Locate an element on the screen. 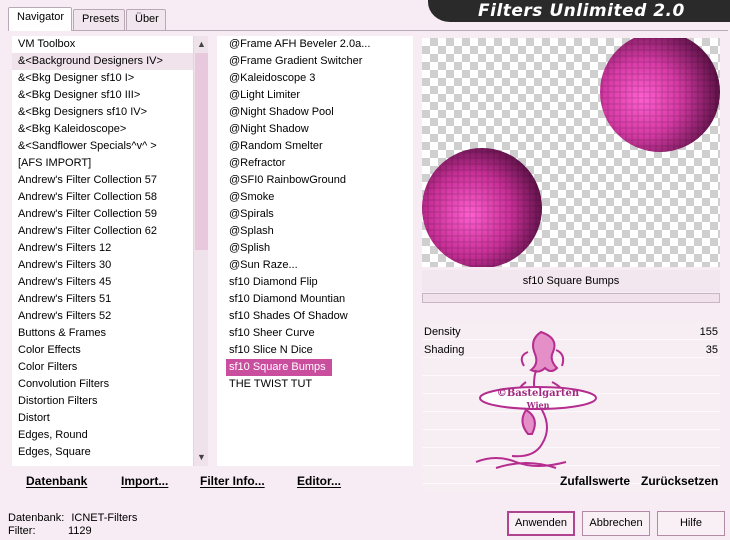  filter-item: sf10 Square Bumps is located at coordinates (315, 367).